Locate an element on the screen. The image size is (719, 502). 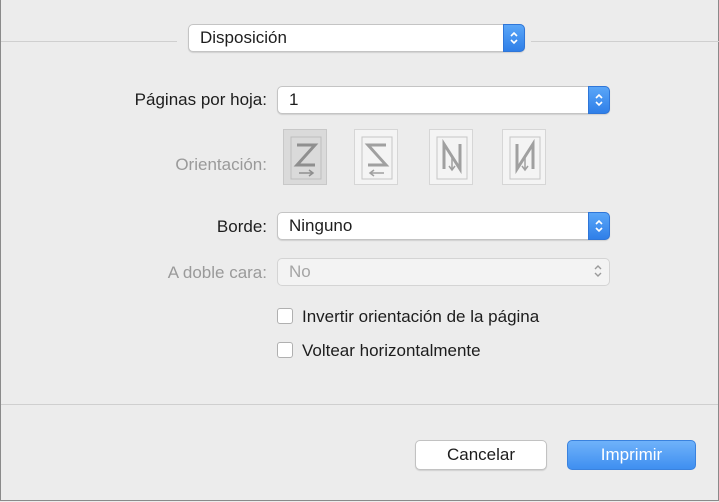
orientation-reverse-z-button is located at coordinates (376, 157).